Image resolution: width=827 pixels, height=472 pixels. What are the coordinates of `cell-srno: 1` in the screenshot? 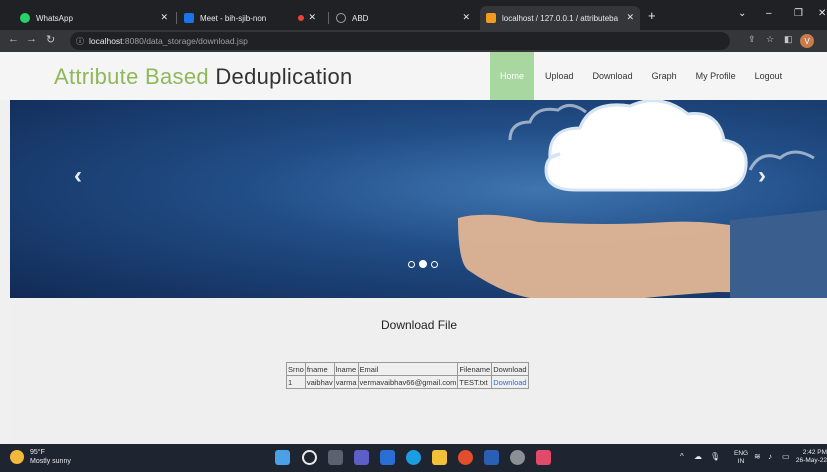 It's located at (296, 382).